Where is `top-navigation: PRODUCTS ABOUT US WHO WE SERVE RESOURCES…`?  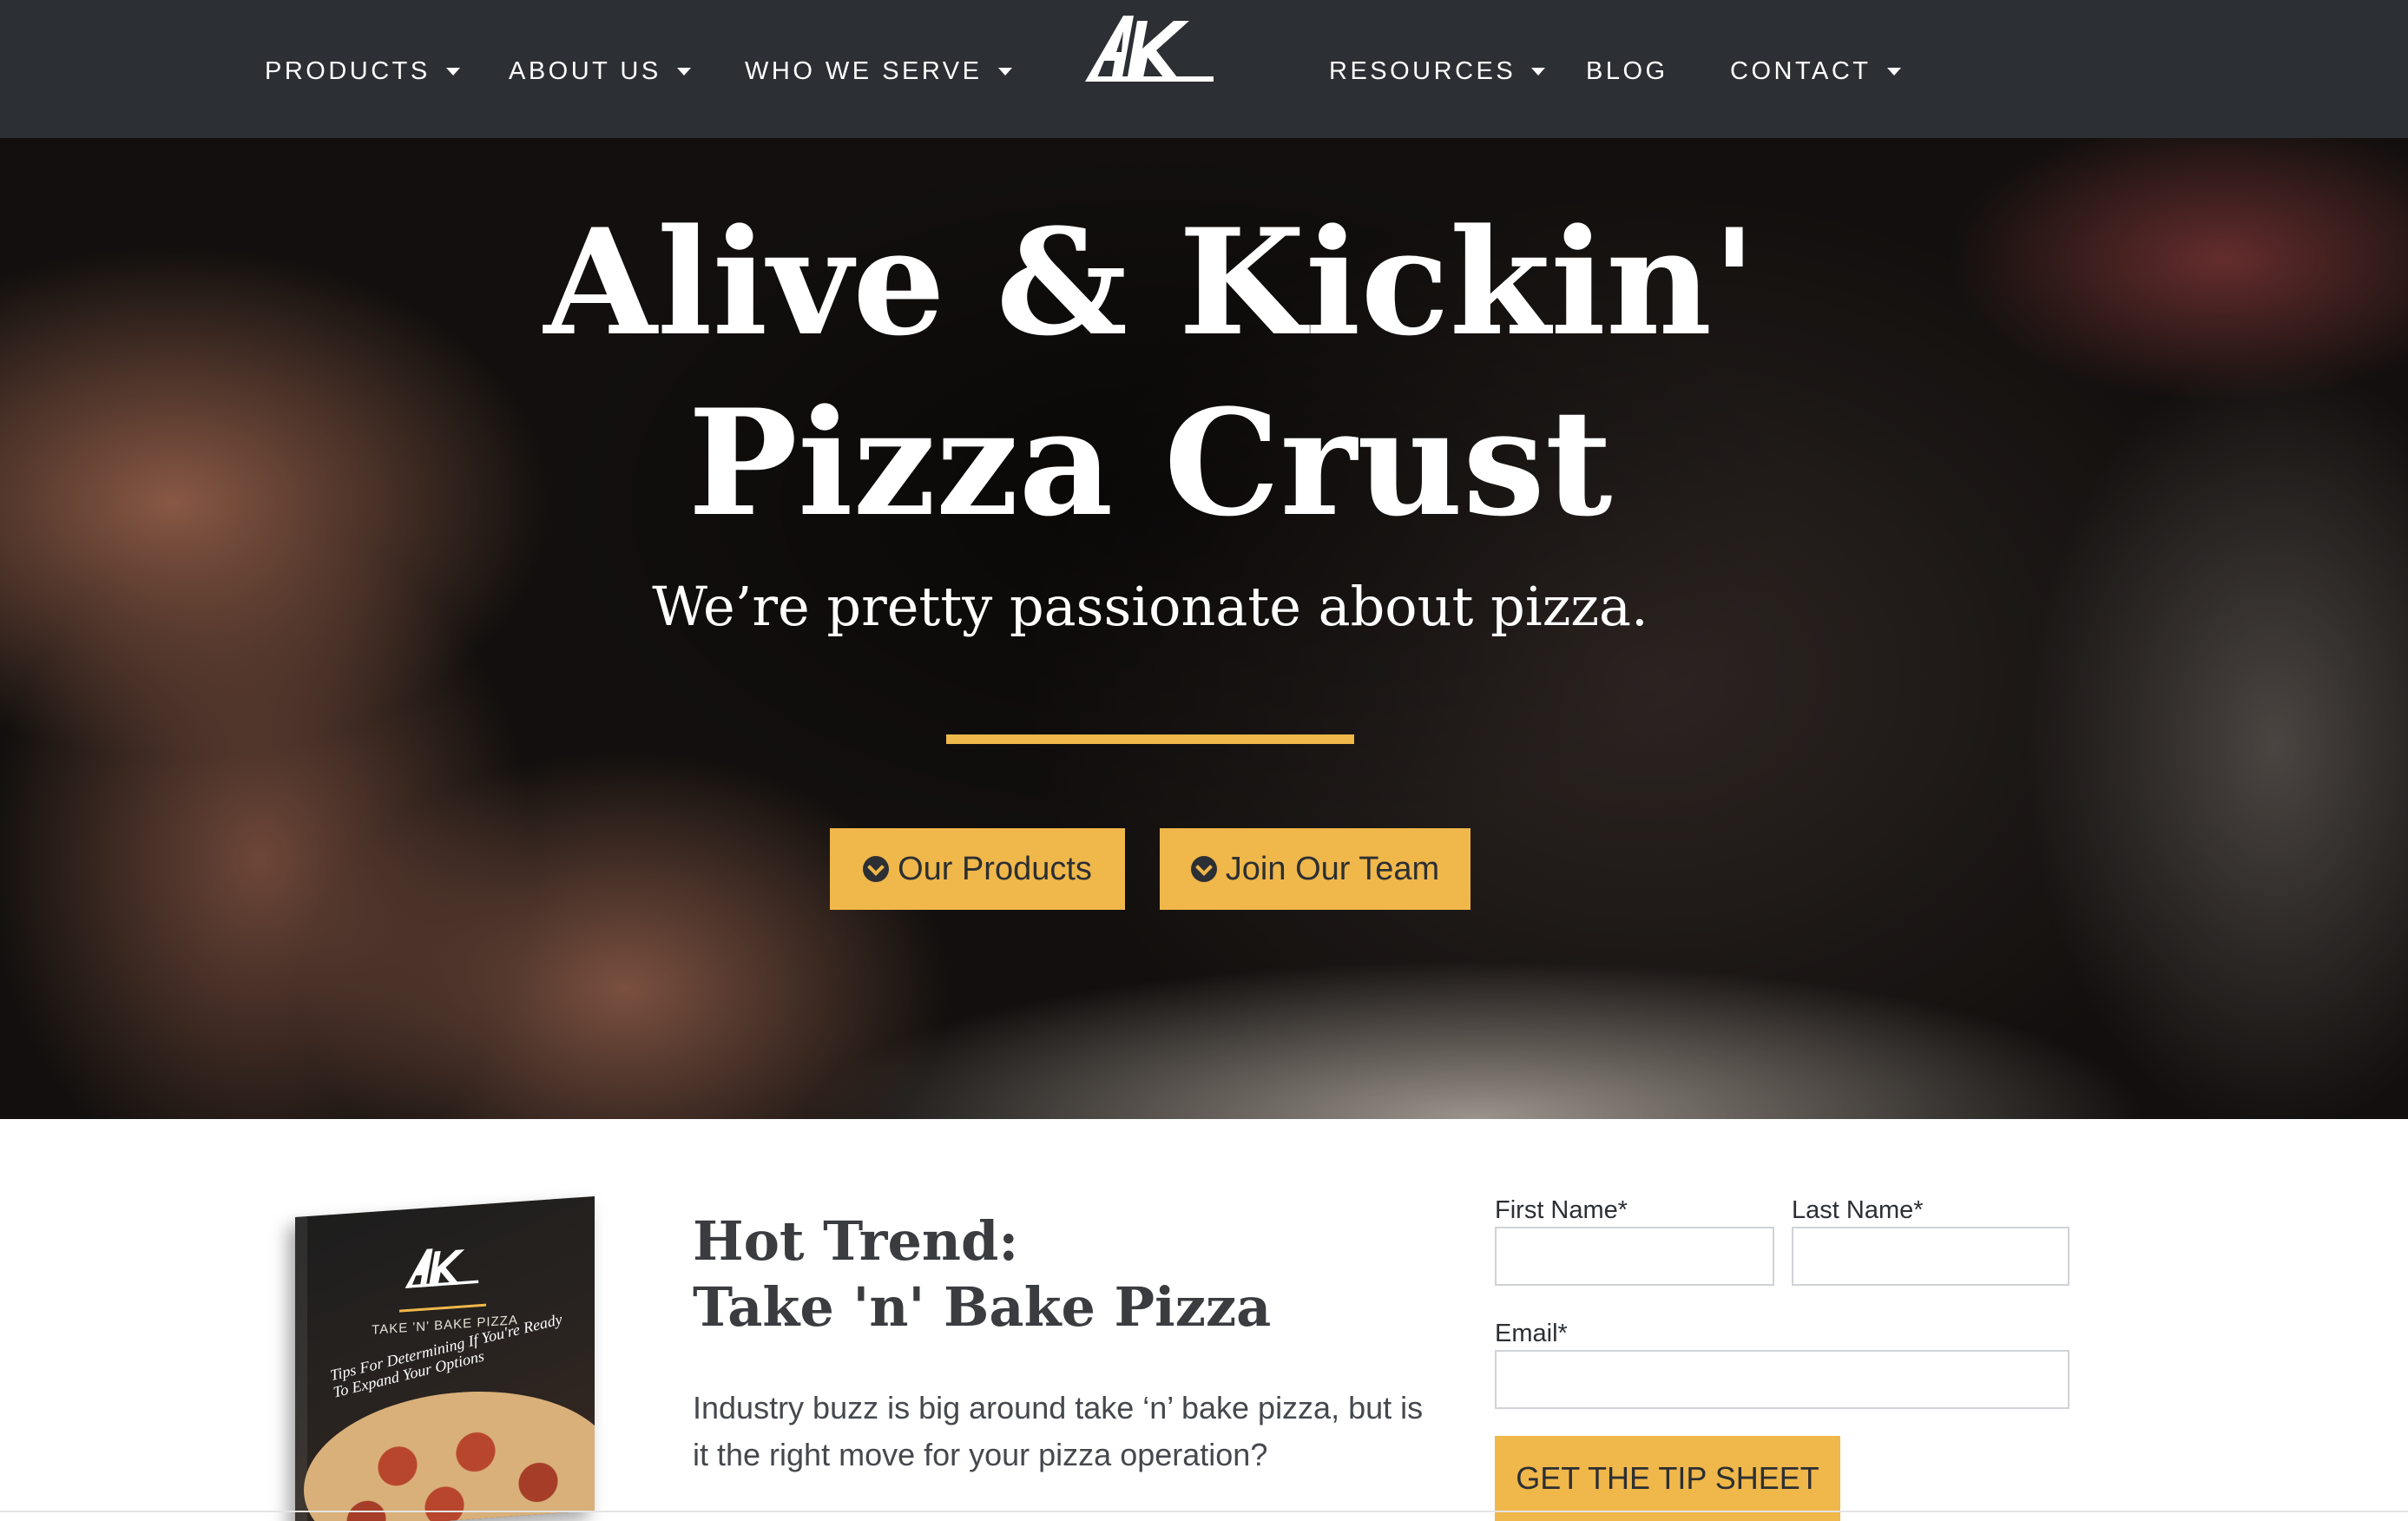
top-navigation: PRODUCTS ABOUT US WHO WE SERVE RESOURCES… is located at coordinates (1204, 69).